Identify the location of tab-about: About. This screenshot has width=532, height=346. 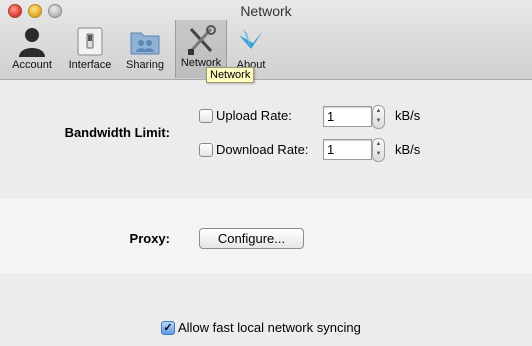
(251, 47).